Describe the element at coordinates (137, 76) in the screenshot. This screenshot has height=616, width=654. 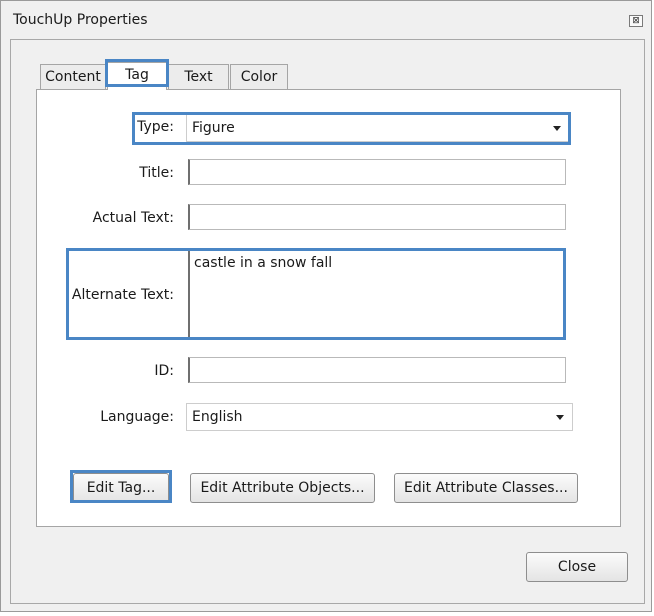
I see `tab-tag: Tag` at that location.